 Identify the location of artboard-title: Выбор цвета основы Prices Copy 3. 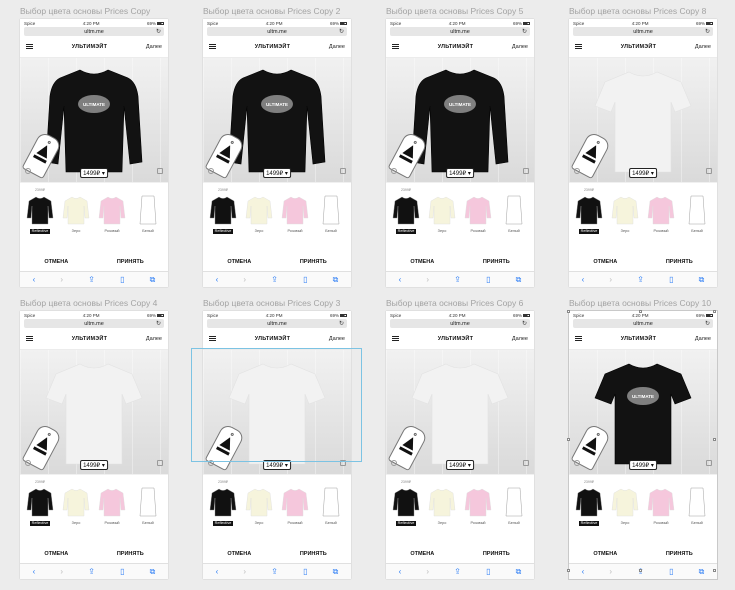
(288, 303).